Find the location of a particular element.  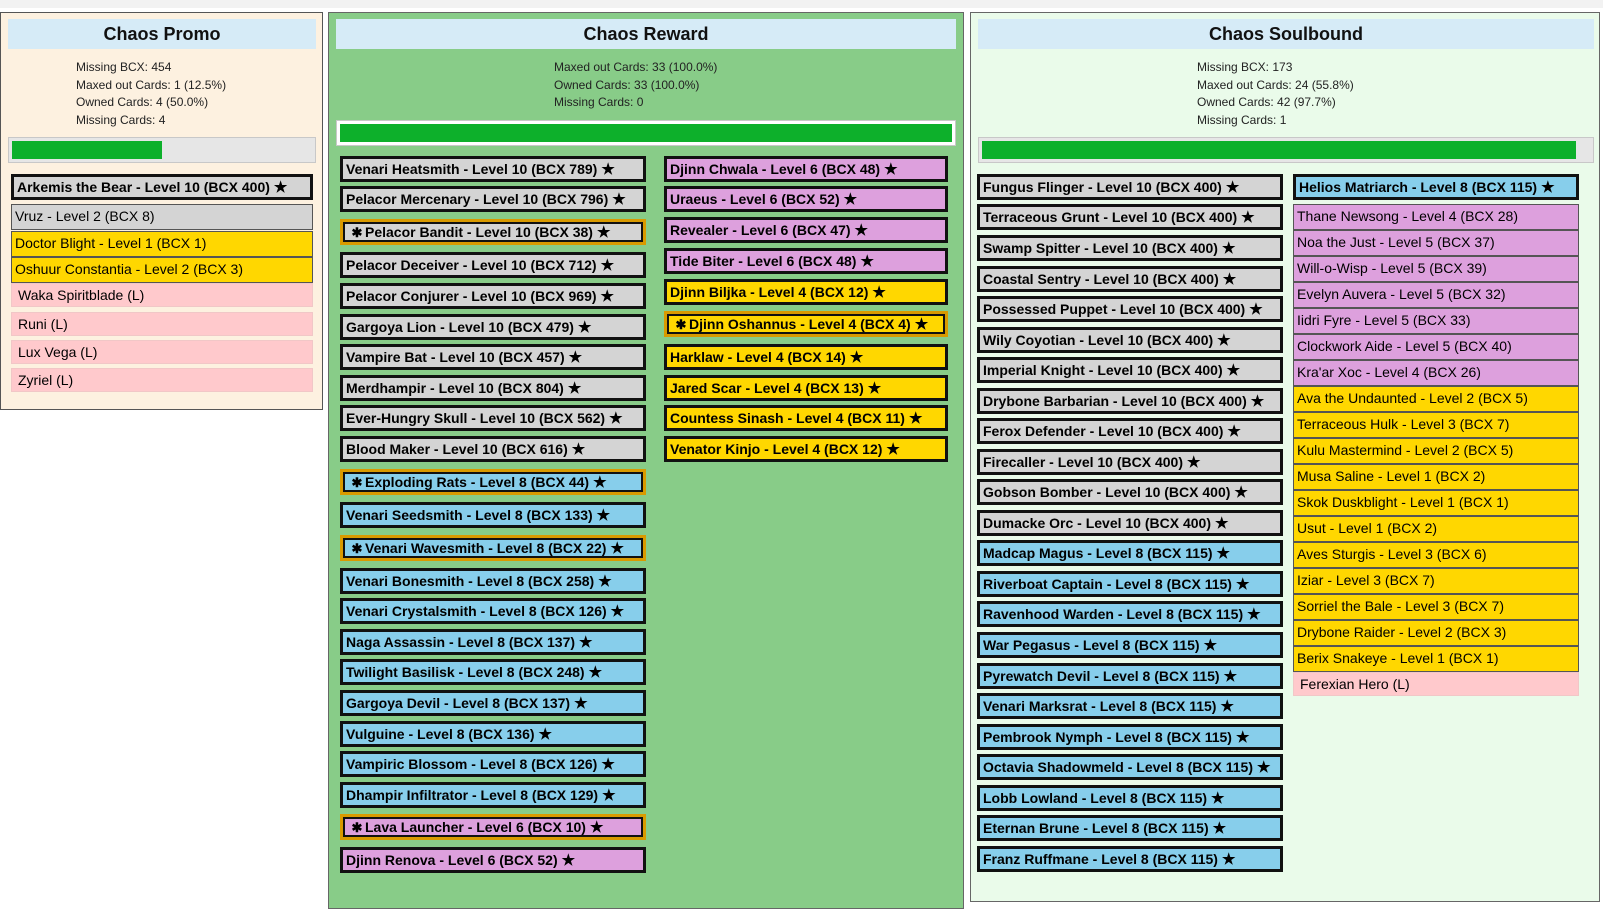

card-item: Ferox Defender - Level 10 (BCX 400) ★ is located at coordinates (1130, 431).